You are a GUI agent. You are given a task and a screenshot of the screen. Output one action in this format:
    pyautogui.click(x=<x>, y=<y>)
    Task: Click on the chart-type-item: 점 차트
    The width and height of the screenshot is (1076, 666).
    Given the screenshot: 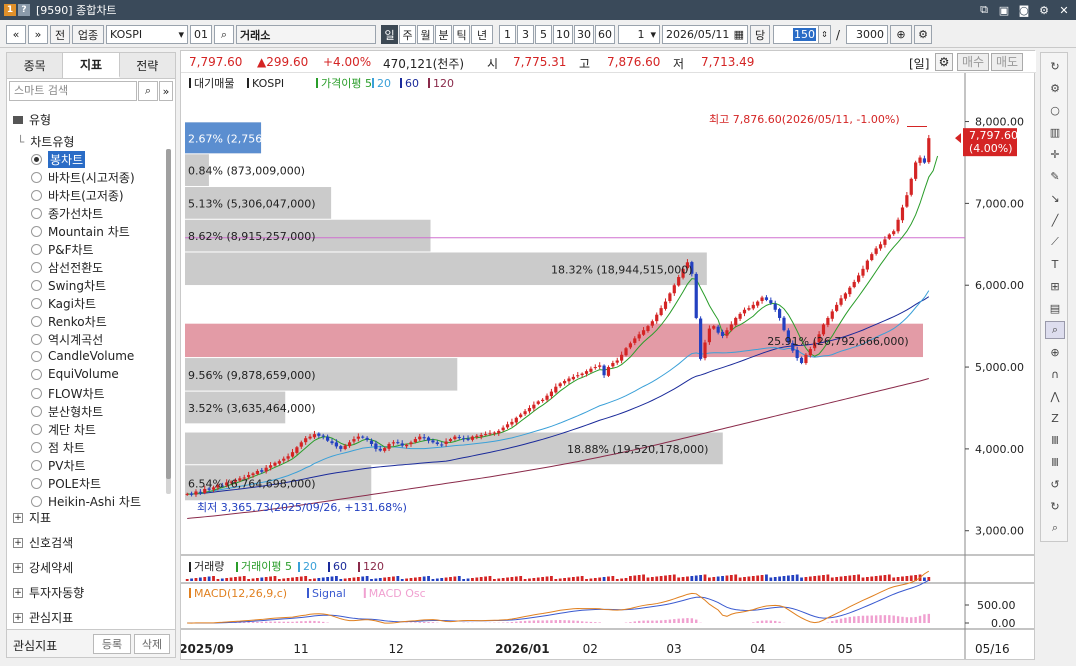 What is the action you would take?
    pyautogui.click(x=58, y=447)
    